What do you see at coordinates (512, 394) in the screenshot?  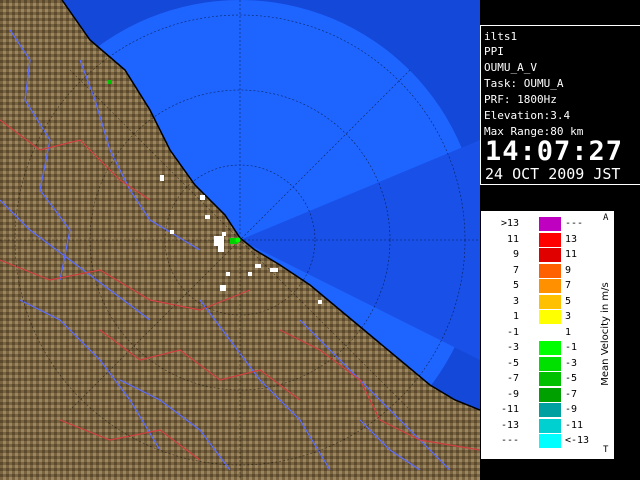 I see `legend-lower-bound: -9` at bounding box center [512, 394].